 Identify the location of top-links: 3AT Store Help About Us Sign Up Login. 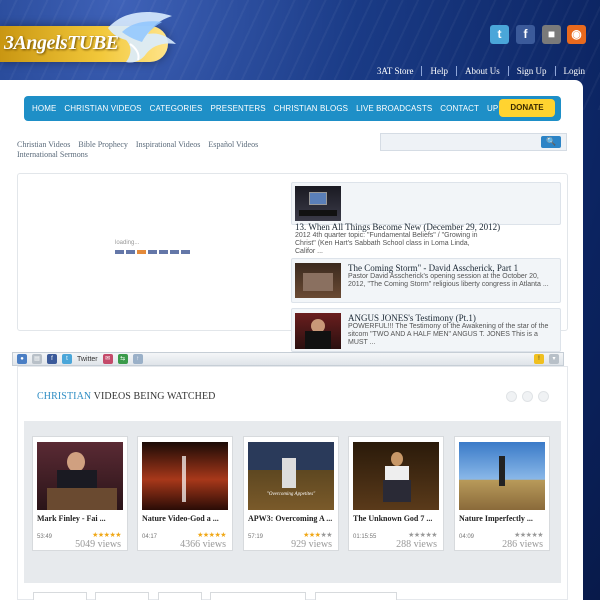
(477, 71).